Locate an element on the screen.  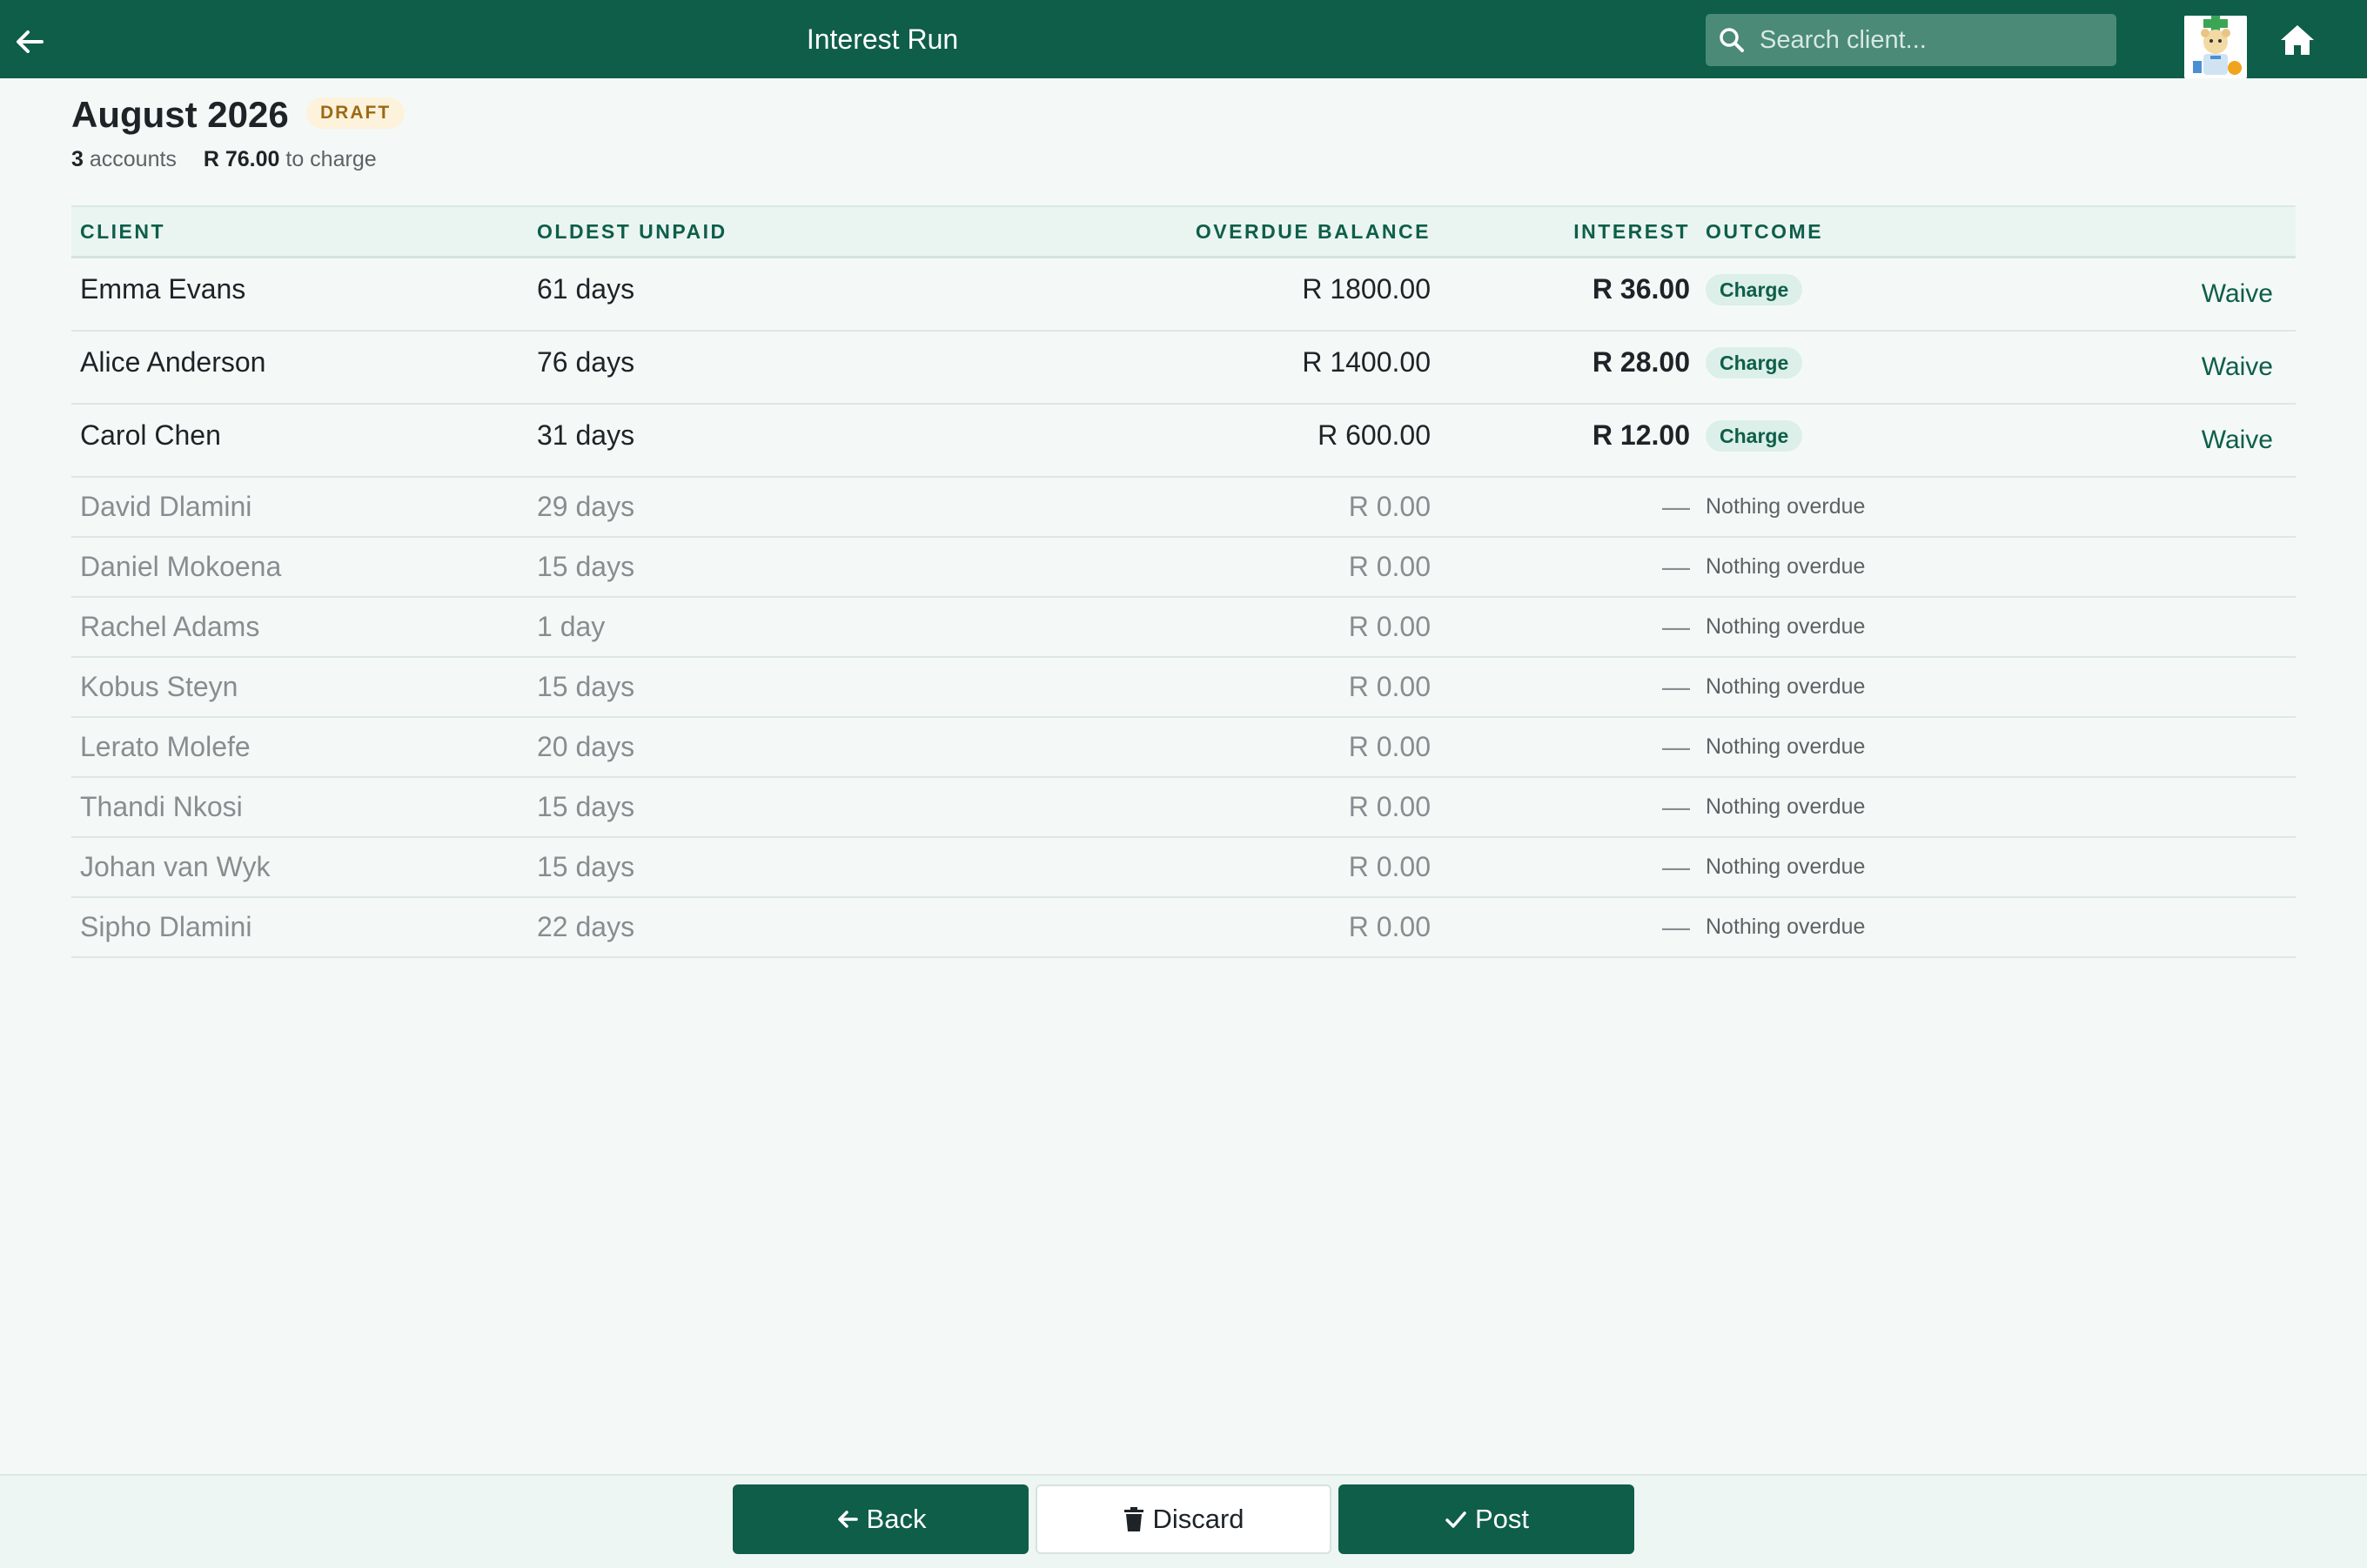
interest-amount: R 12.00 is located at coordinates (1641, 435).